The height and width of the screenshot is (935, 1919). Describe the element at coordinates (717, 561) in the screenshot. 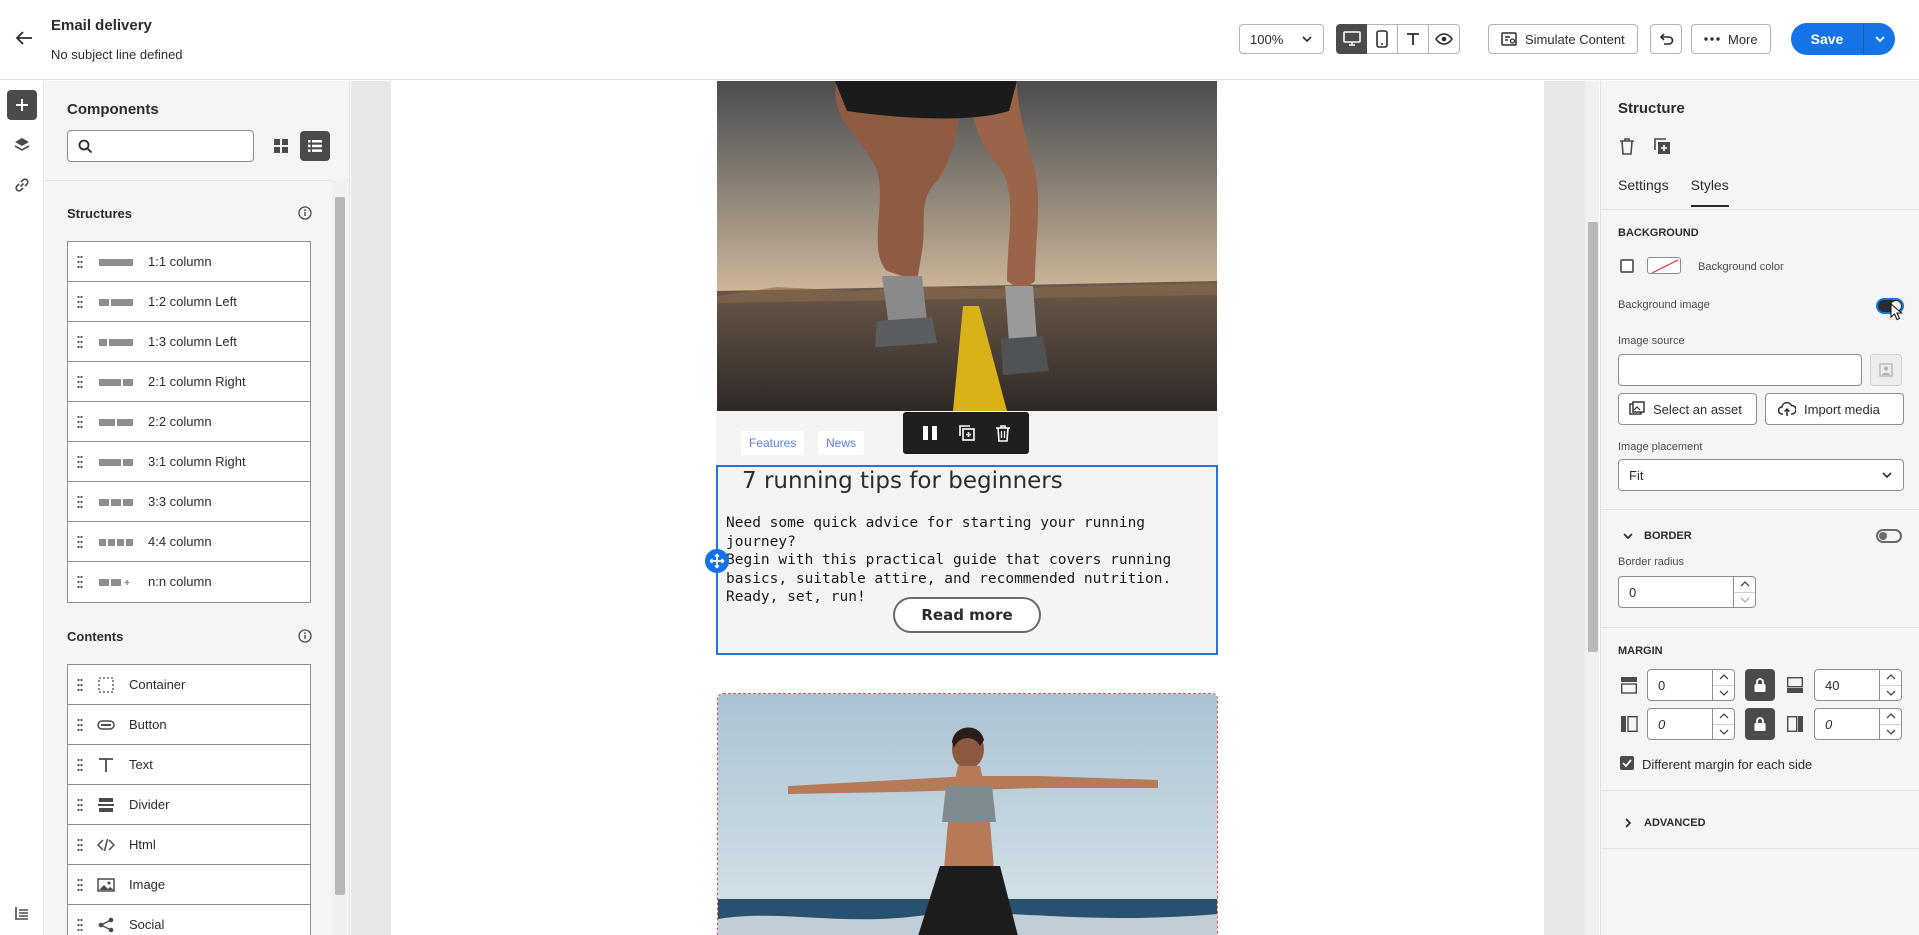

I see `add-component-handle` at that location.